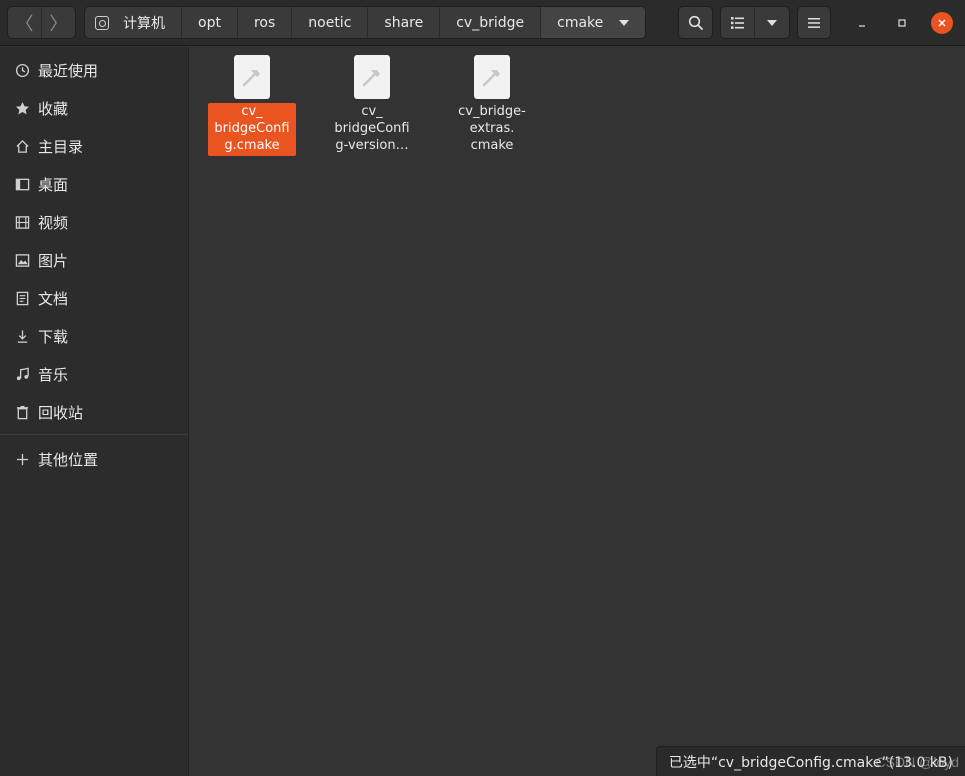  Describe the element at coordinates (102, 22) in the screenshot. I see `drive-icon` at that location.